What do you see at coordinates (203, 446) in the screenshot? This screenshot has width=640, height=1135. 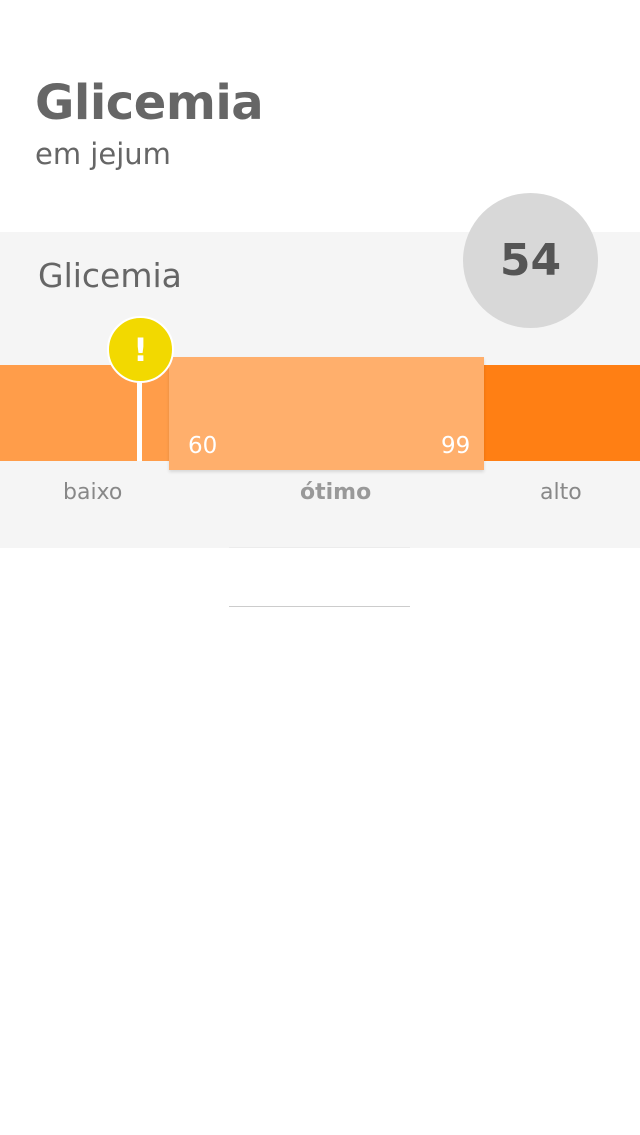 I see `range-min-value: 60` at bounding box center [203, 446].